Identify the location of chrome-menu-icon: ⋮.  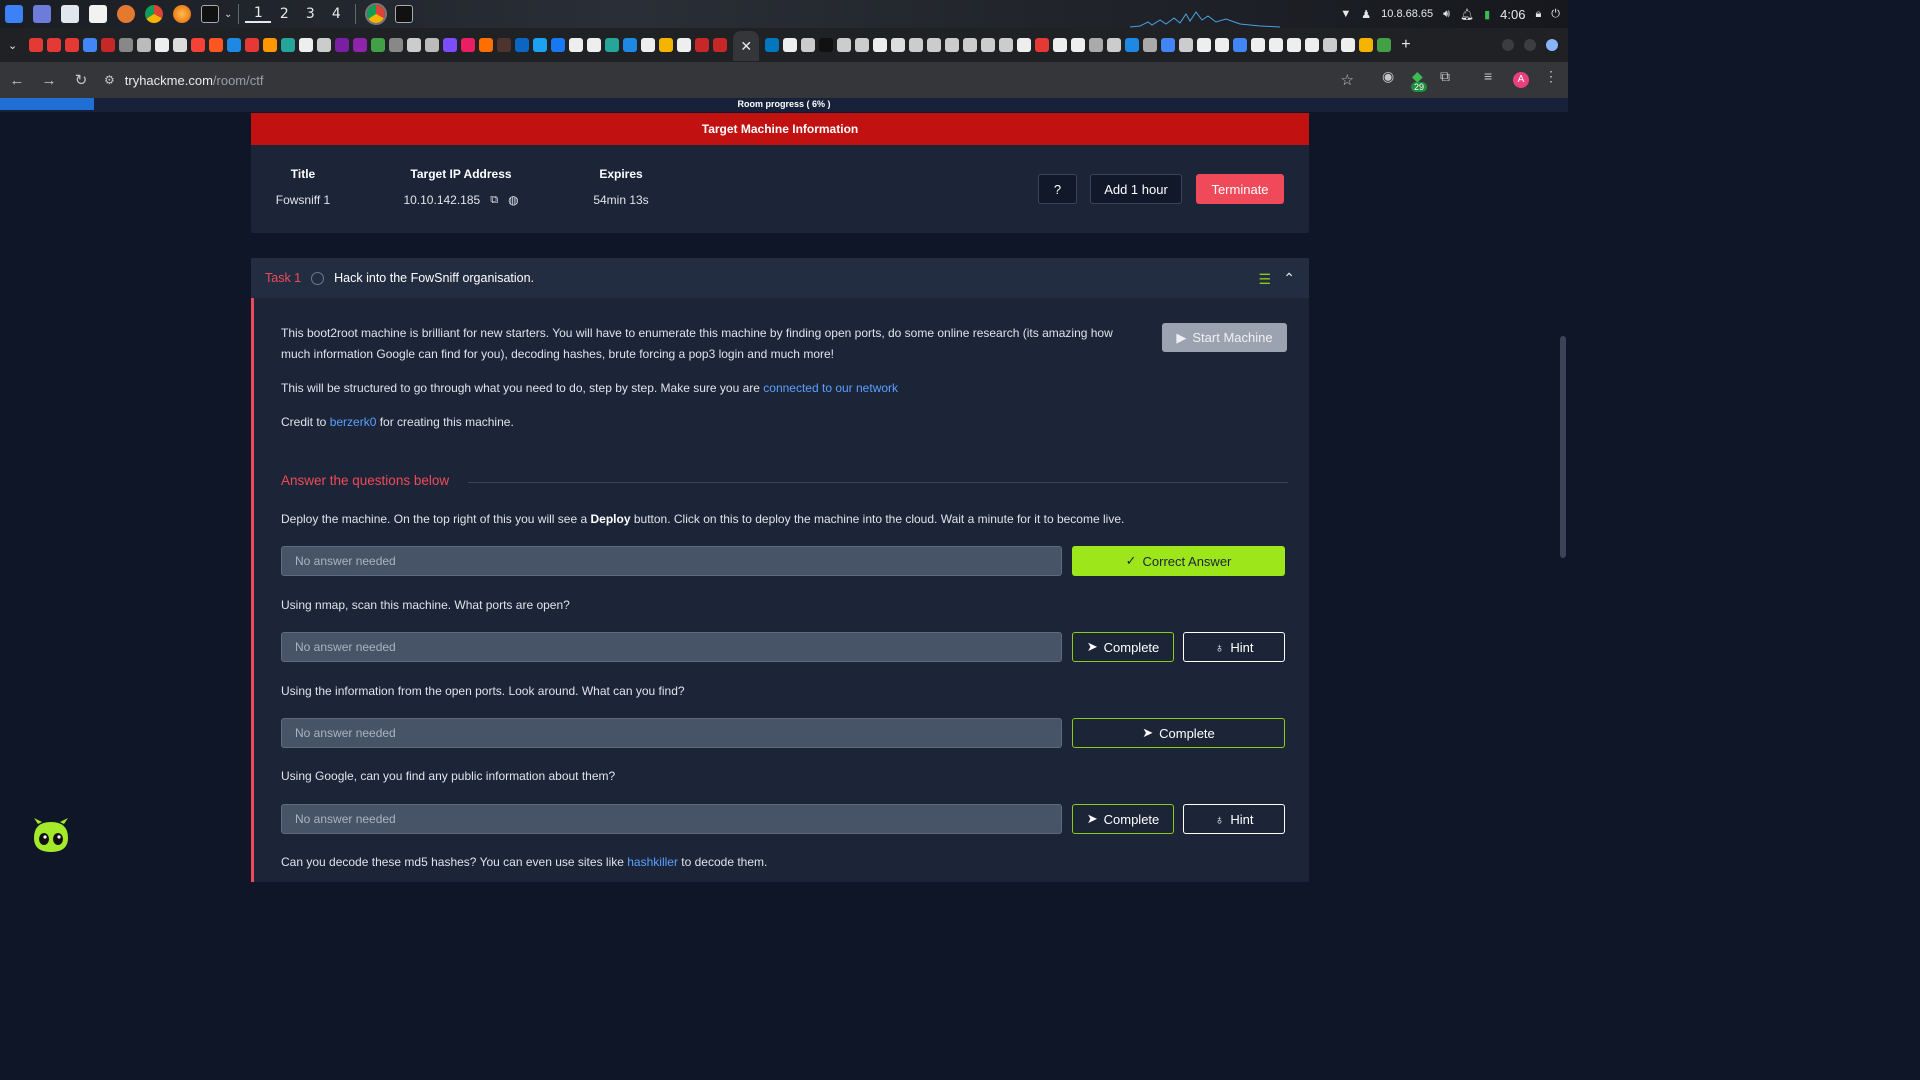
(1551, 76).